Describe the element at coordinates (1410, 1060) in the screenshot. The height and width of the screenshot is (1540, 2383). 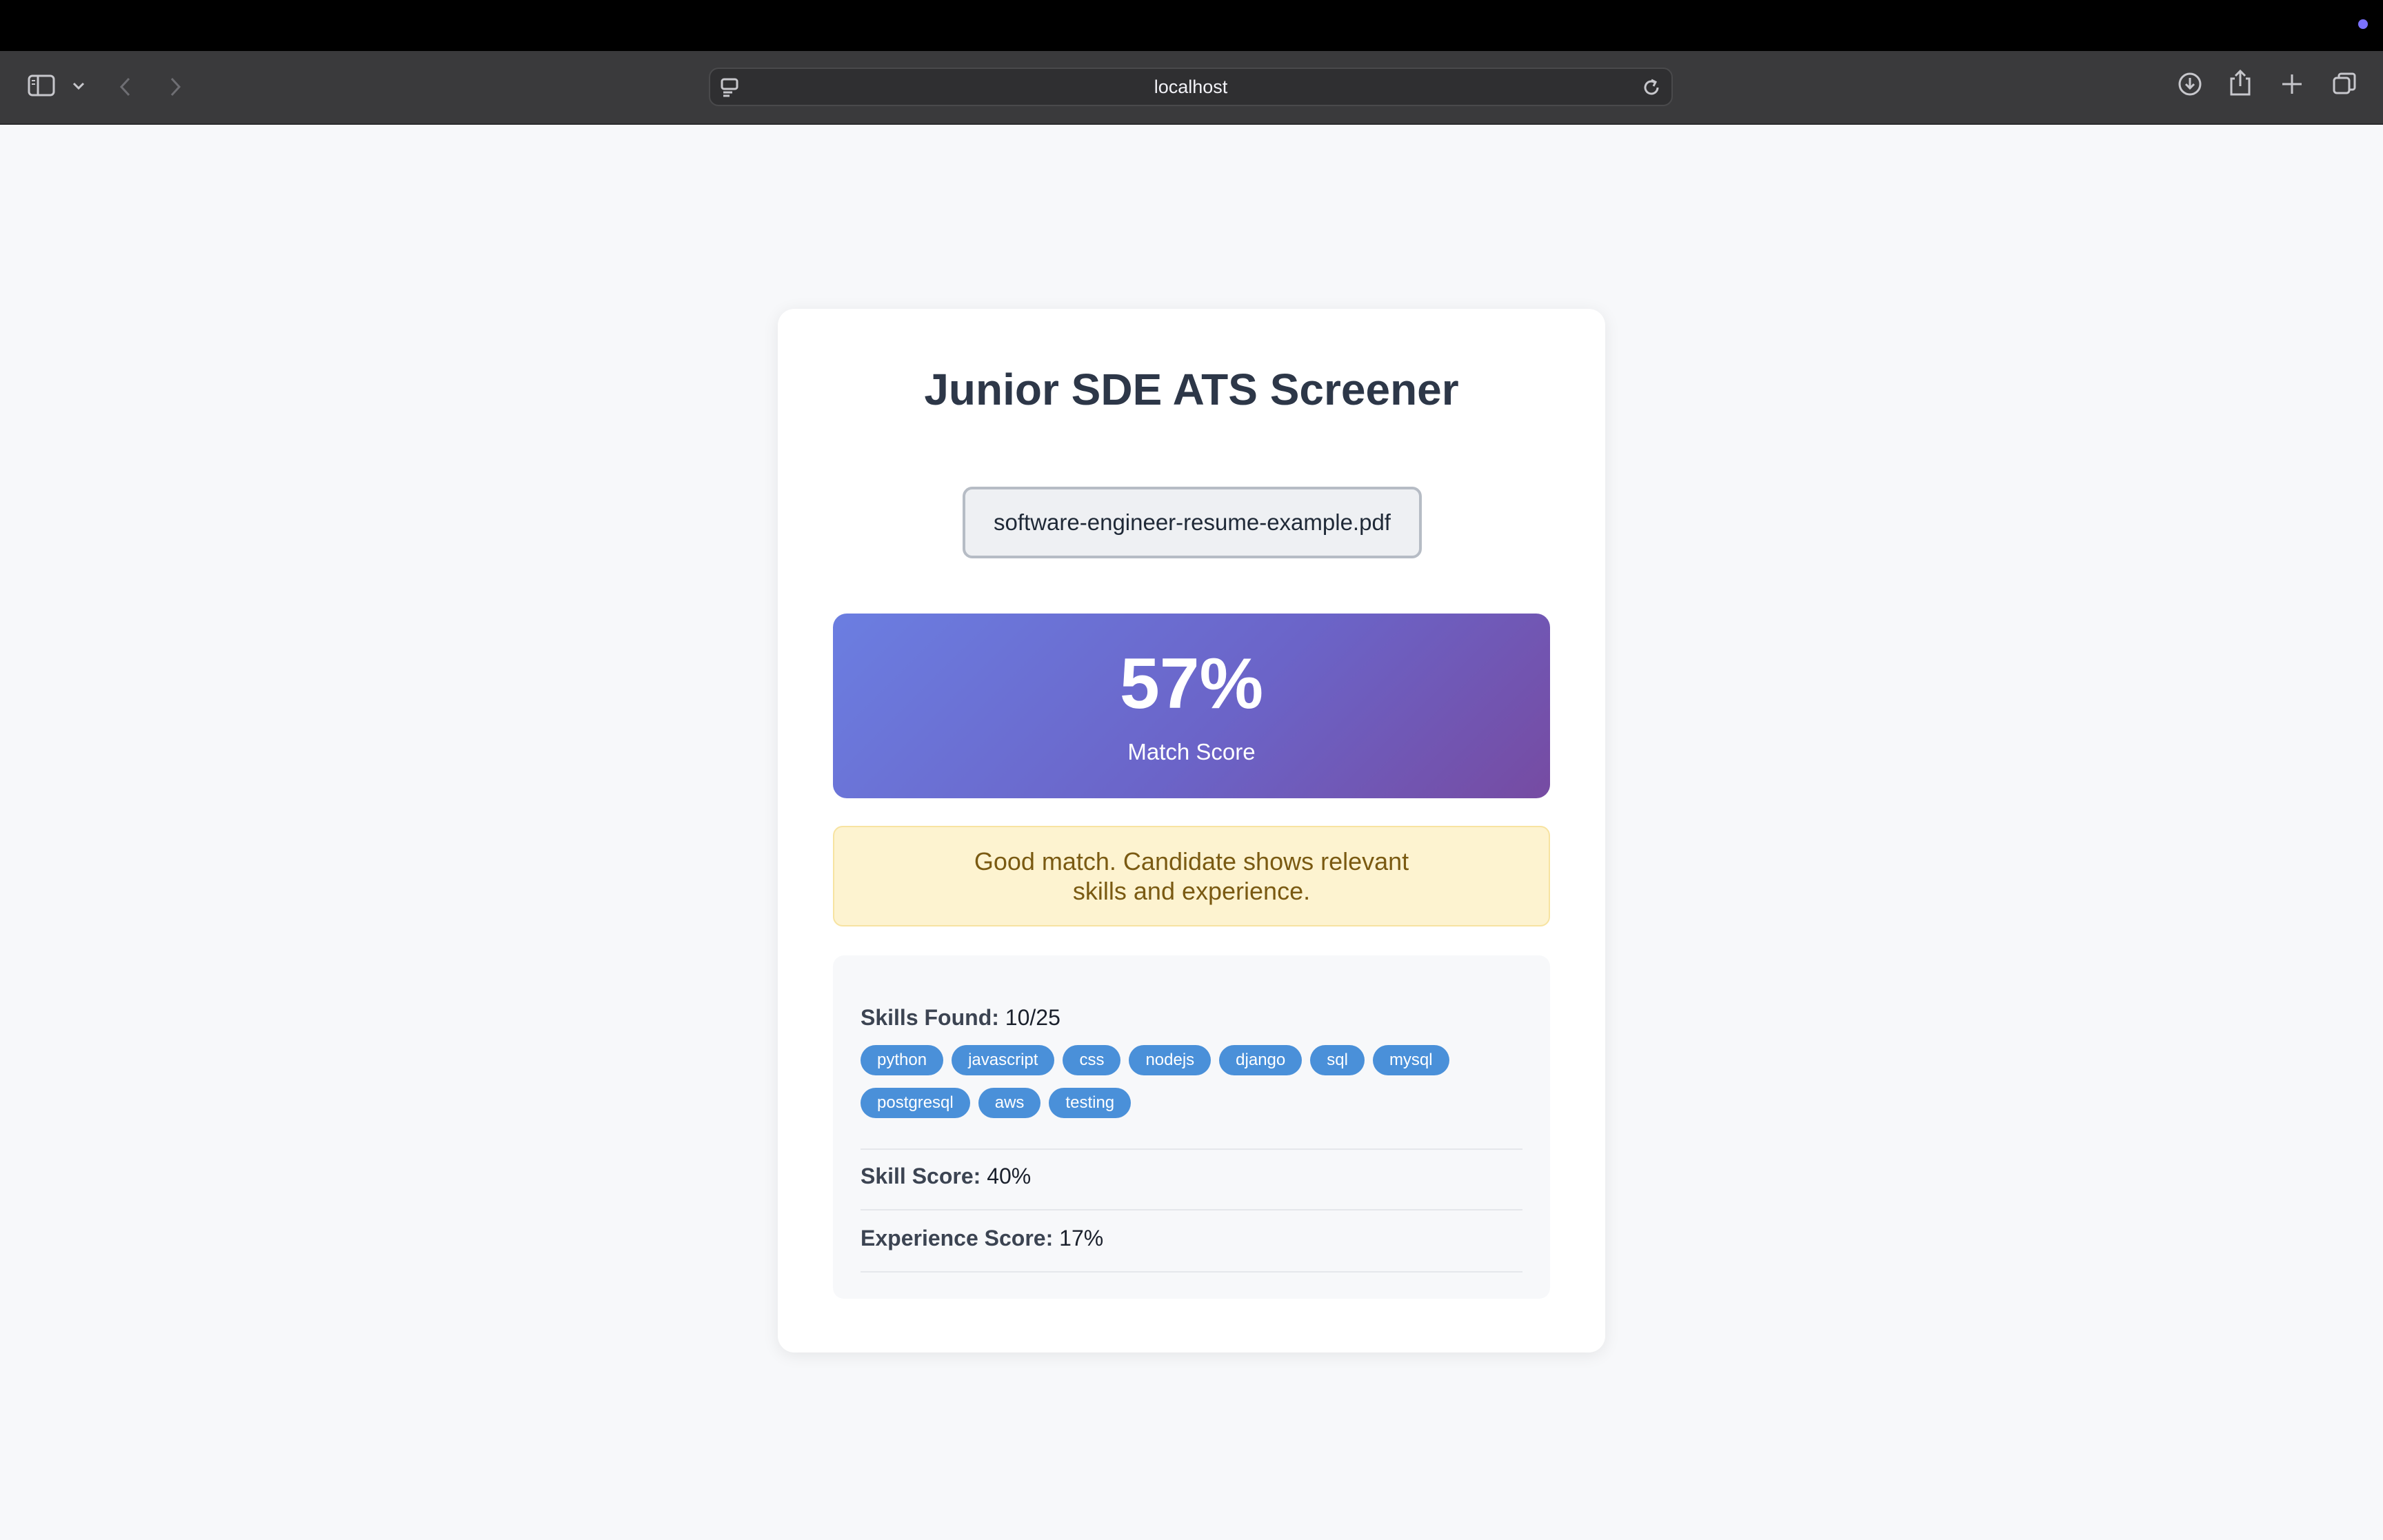
I see `skill-tag: mysql` at that location.